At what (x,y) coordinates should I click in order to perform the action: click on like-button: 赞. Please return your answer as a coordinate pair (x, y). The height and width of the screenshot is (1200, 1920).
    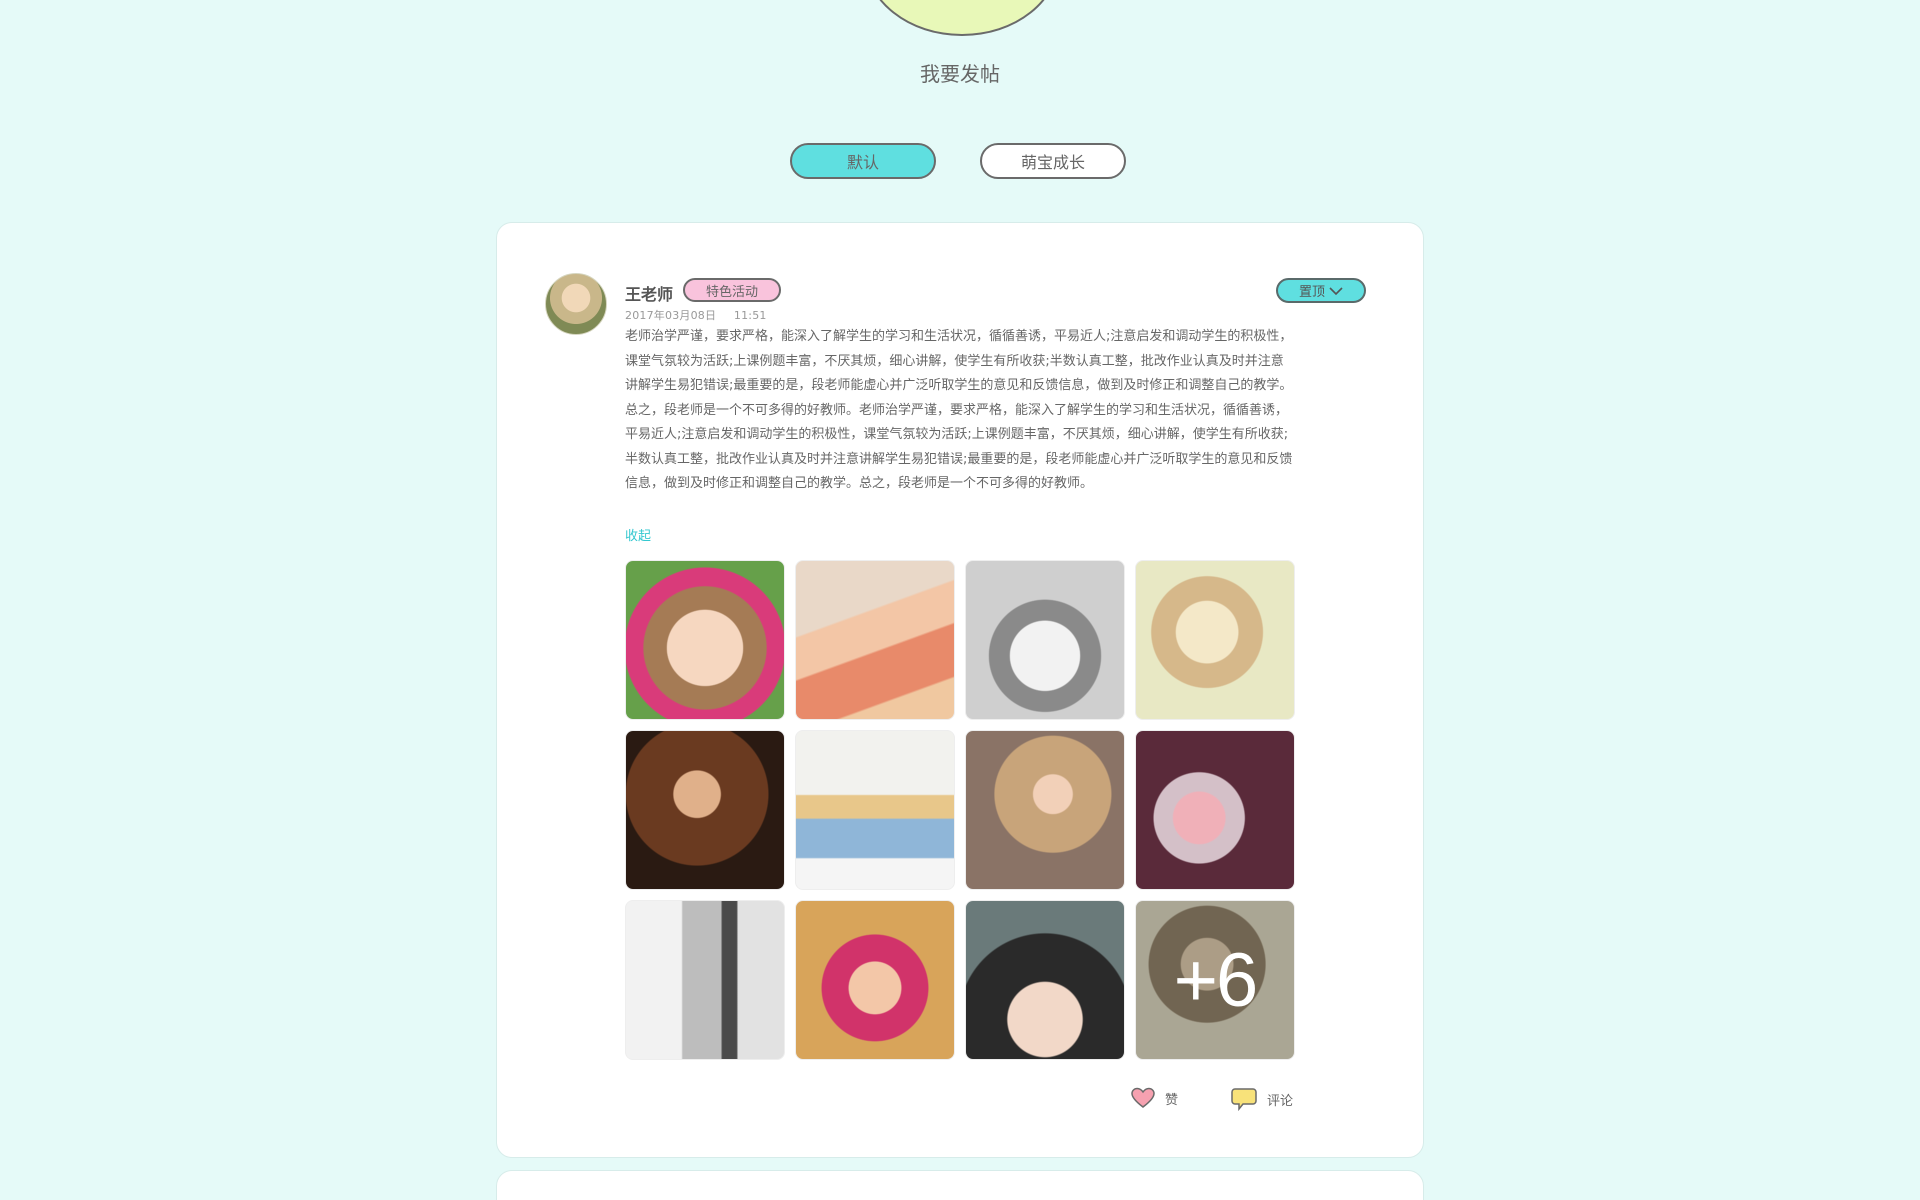
    Looking at the image, I should click on (1154, 1098).